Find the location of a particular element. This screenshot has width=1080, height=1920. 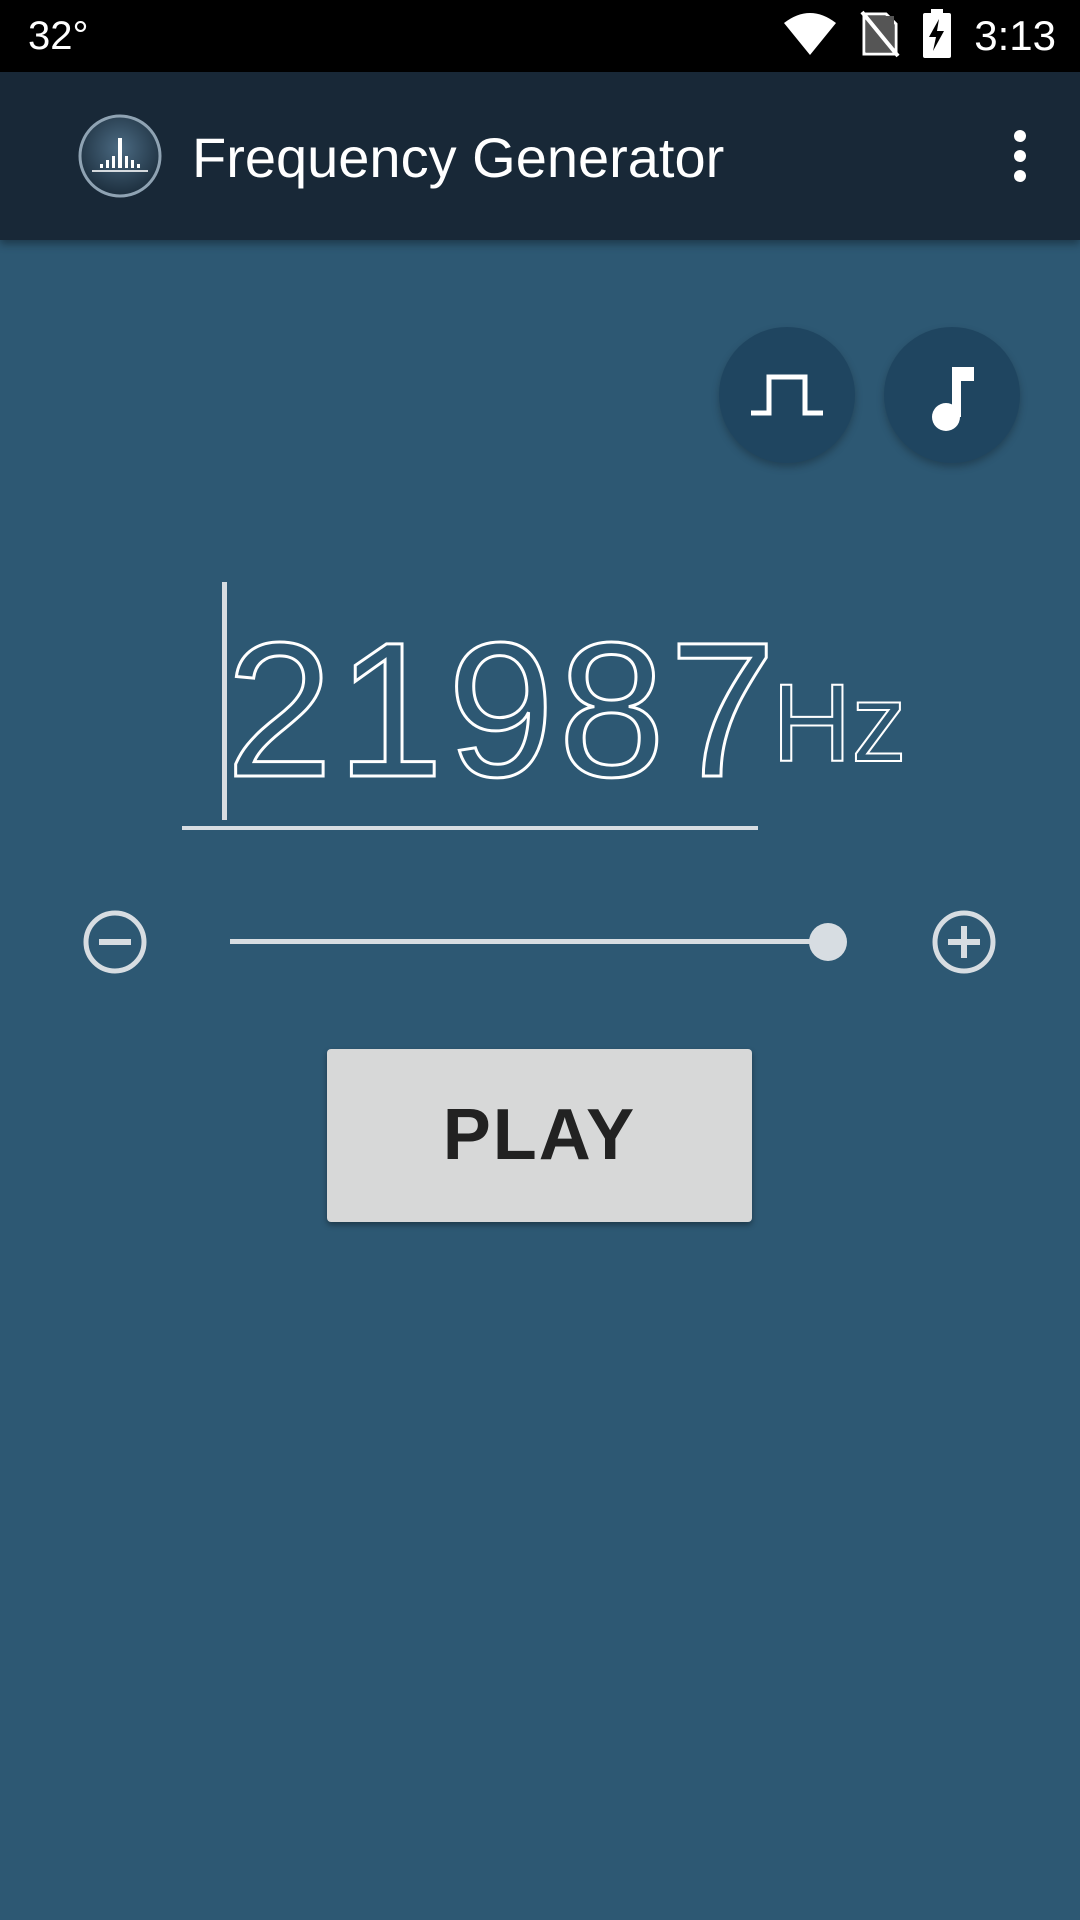

music-note-icon is located at coordinates (953, 399).